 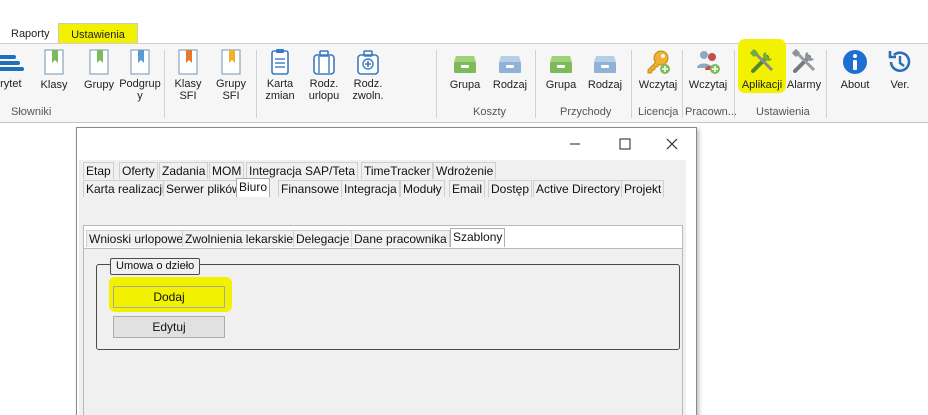 I want to click on ribbon-btn-licencja-wczytaj: Wczytaj, so click(x=658, y=75).